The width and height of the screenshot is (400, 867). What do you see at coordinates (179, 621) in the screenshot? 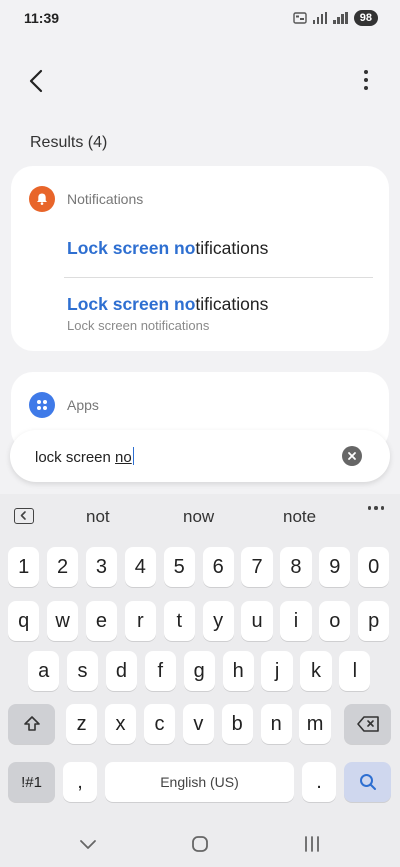
I see `row1-key-t: t` at bounding box center [179, 621].